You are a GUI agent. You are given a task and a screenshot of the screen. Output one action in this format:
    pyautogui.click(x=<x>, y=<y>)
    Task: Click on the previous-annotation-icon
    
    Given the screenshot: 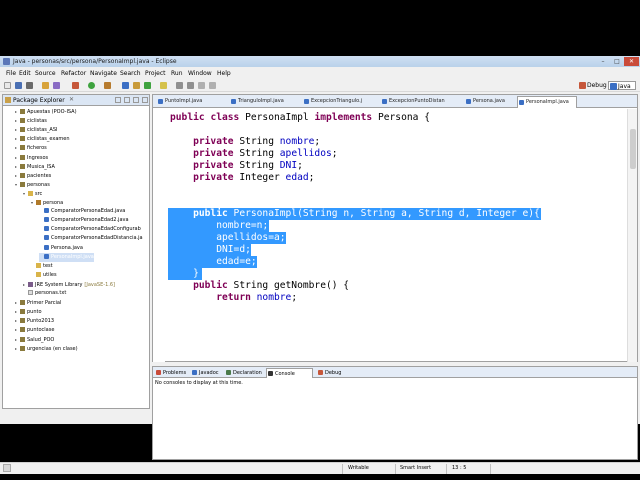 What is the action you would take?
    pyautogui.click(x=190, y=85)
    